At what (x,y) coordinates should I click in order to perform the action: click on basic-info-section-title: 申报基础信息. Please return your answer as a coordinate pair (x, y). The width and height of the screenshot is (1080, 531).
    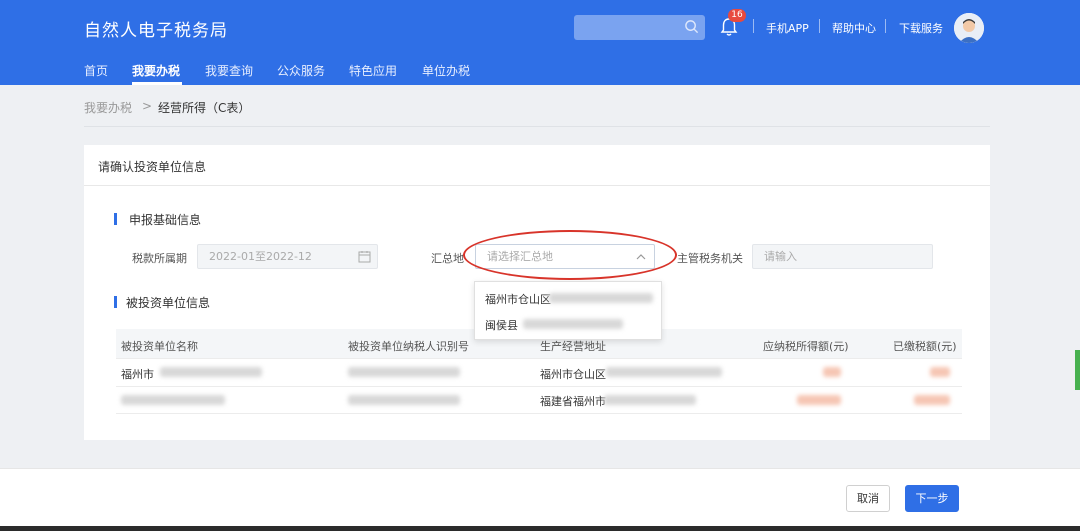
    Looking at the image, I should click on (165, 220).